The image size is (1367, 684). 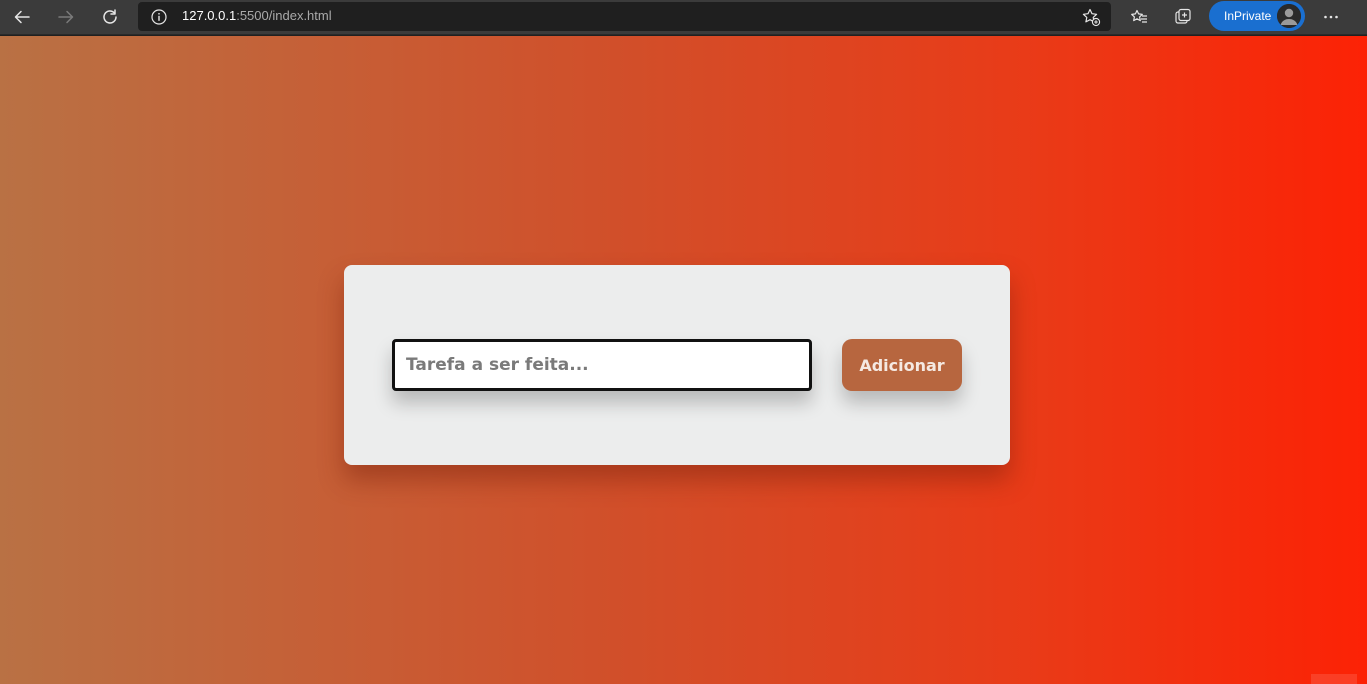 I want to click on person-icon, so click(x=1289, y=16).